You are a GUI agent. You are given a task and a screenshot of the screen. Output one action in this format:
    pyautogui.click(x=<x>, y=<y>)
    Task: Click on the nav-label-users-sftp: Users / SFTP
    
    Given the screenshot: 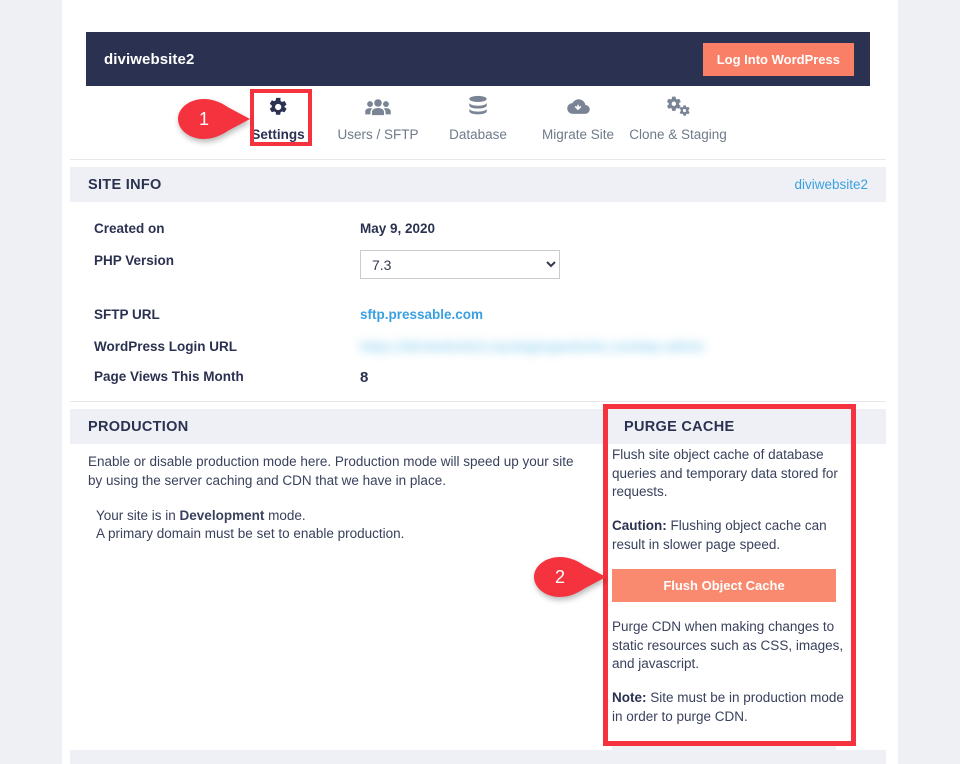 What is the action you would take?
    pyautogui.click(x=378, y=134)
    